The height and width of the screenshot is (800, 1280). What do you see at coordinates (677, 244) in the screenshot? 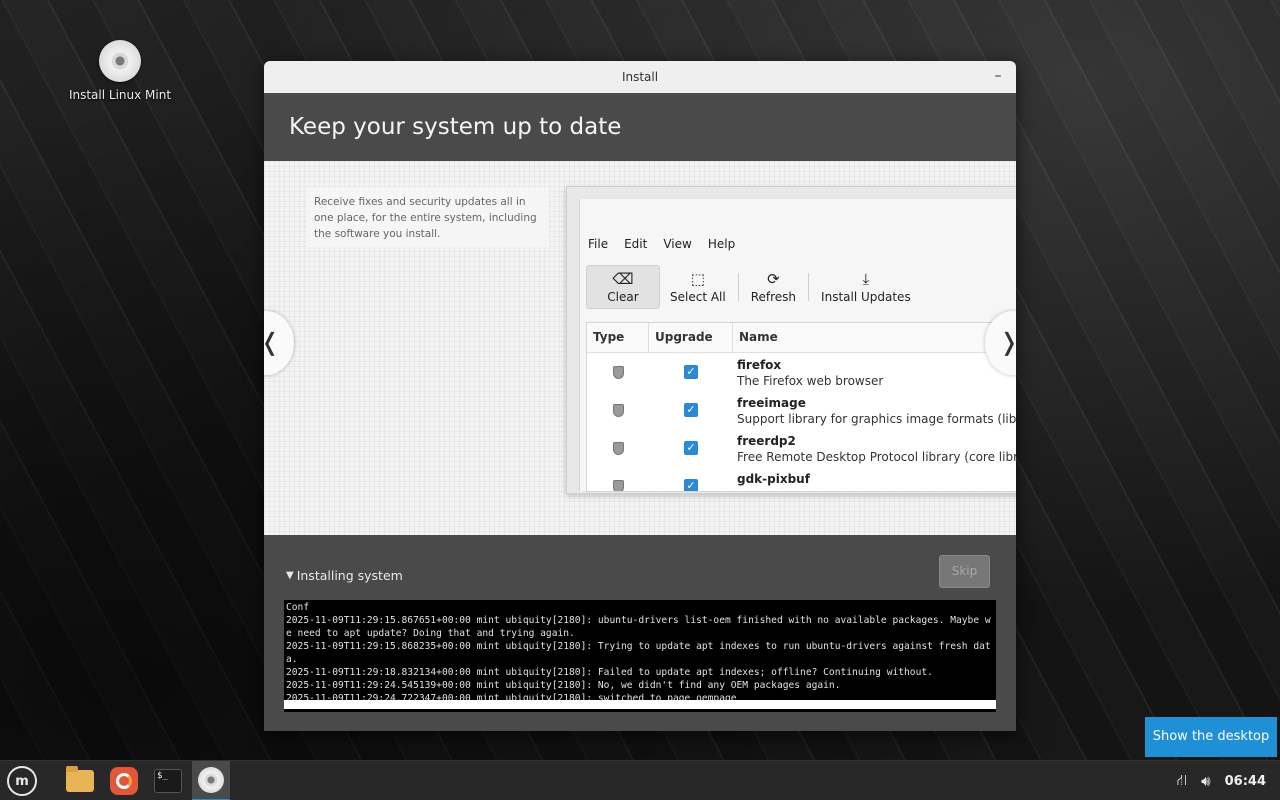
I see `menu-view: View` at bounding box center [677, 244].